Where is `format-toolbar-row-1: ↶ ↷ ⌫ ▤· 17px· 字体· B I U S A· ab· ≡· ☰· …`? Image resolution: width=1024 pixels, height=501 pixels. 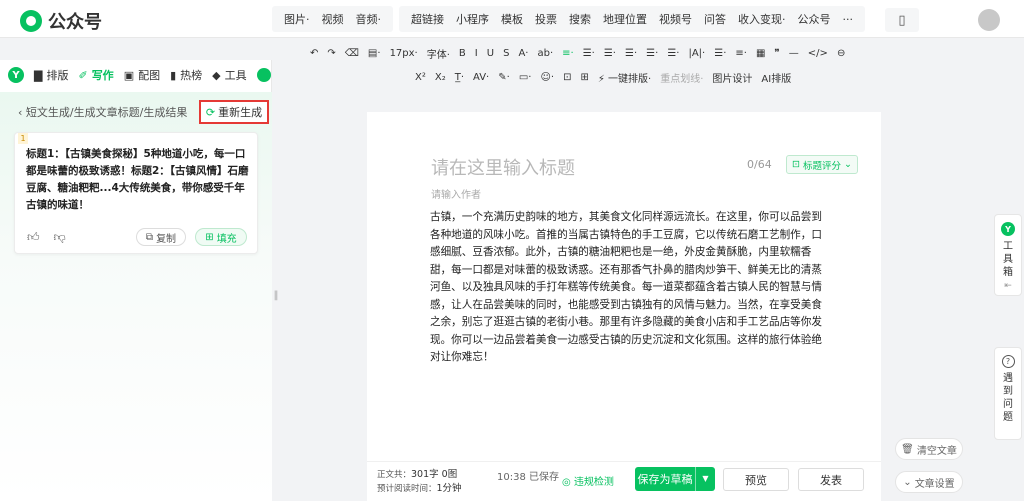 format-toolbar-row-1: ↶ ↷ ⌫ ▤· 17px· 字体· B I U S A· ab· ≡· ☰· … is located at coordinates (582, 53).